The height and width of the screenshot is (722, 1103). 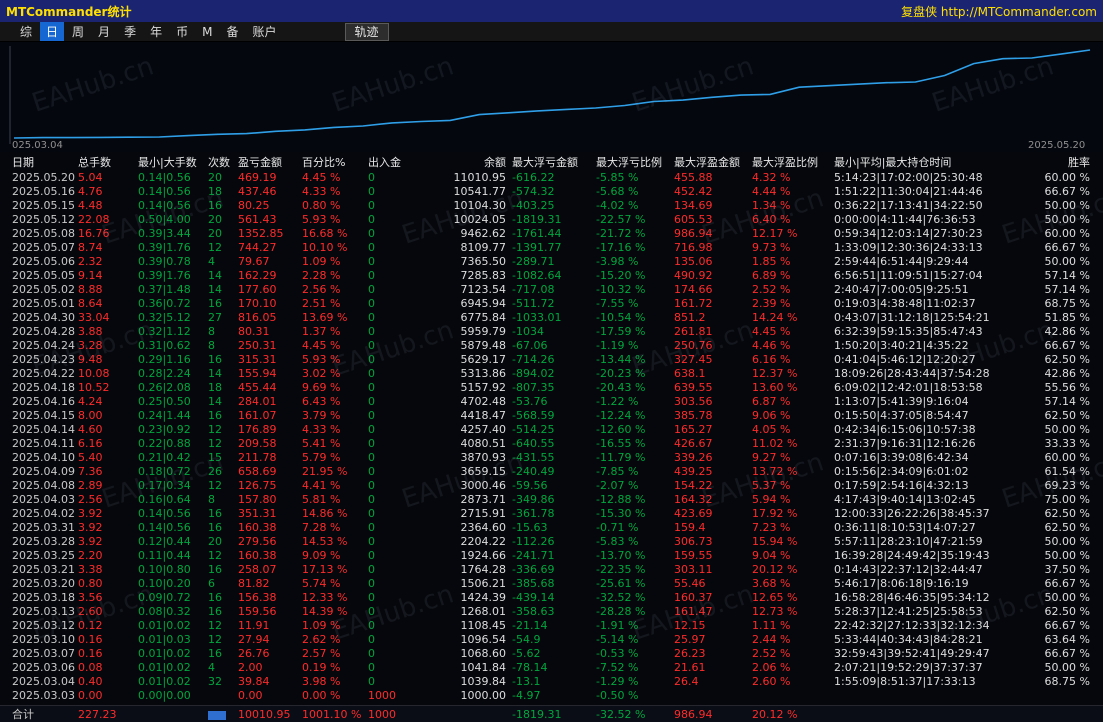 What do you see at coordinates (483, 233) in the screenshot?
I see `cell-余额: 9462.62` at bounding box center [483, 233].